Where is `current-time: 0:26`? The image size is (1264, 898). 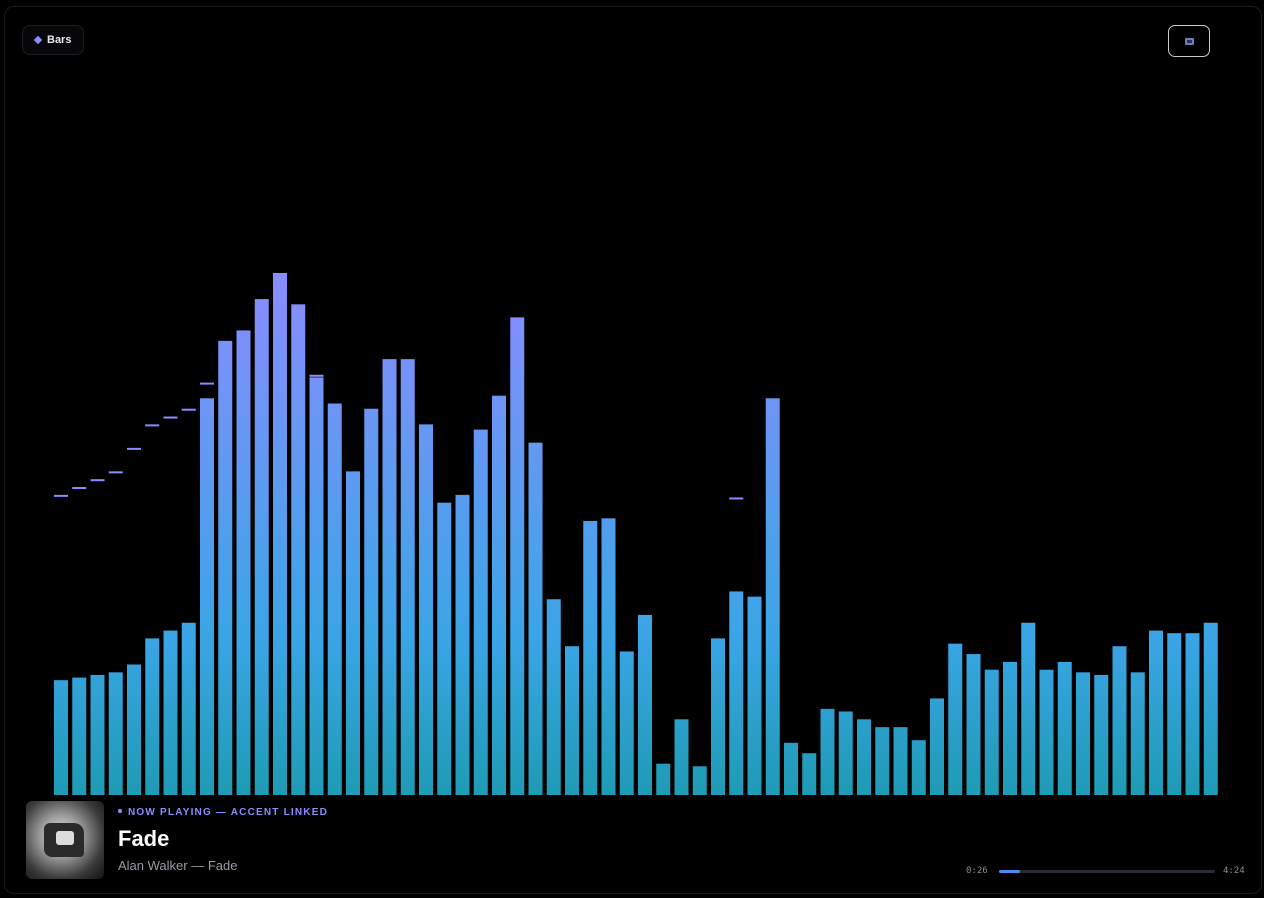 current-time: 0:26 is located at coordinates (977, 871).